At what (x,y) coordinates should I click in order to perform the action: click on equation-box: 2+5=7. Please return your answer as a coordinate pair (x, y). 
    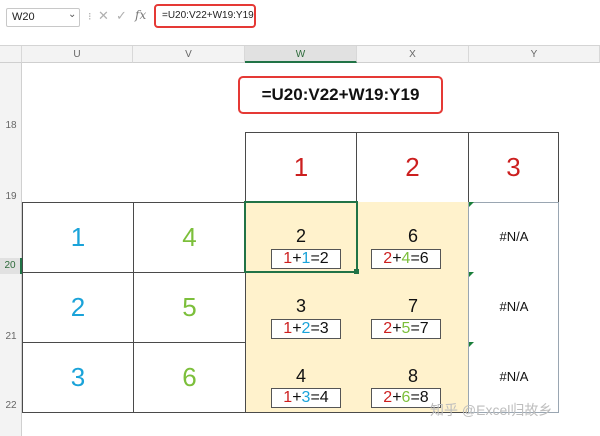
    Looking at the image, I should click on (406, 329).